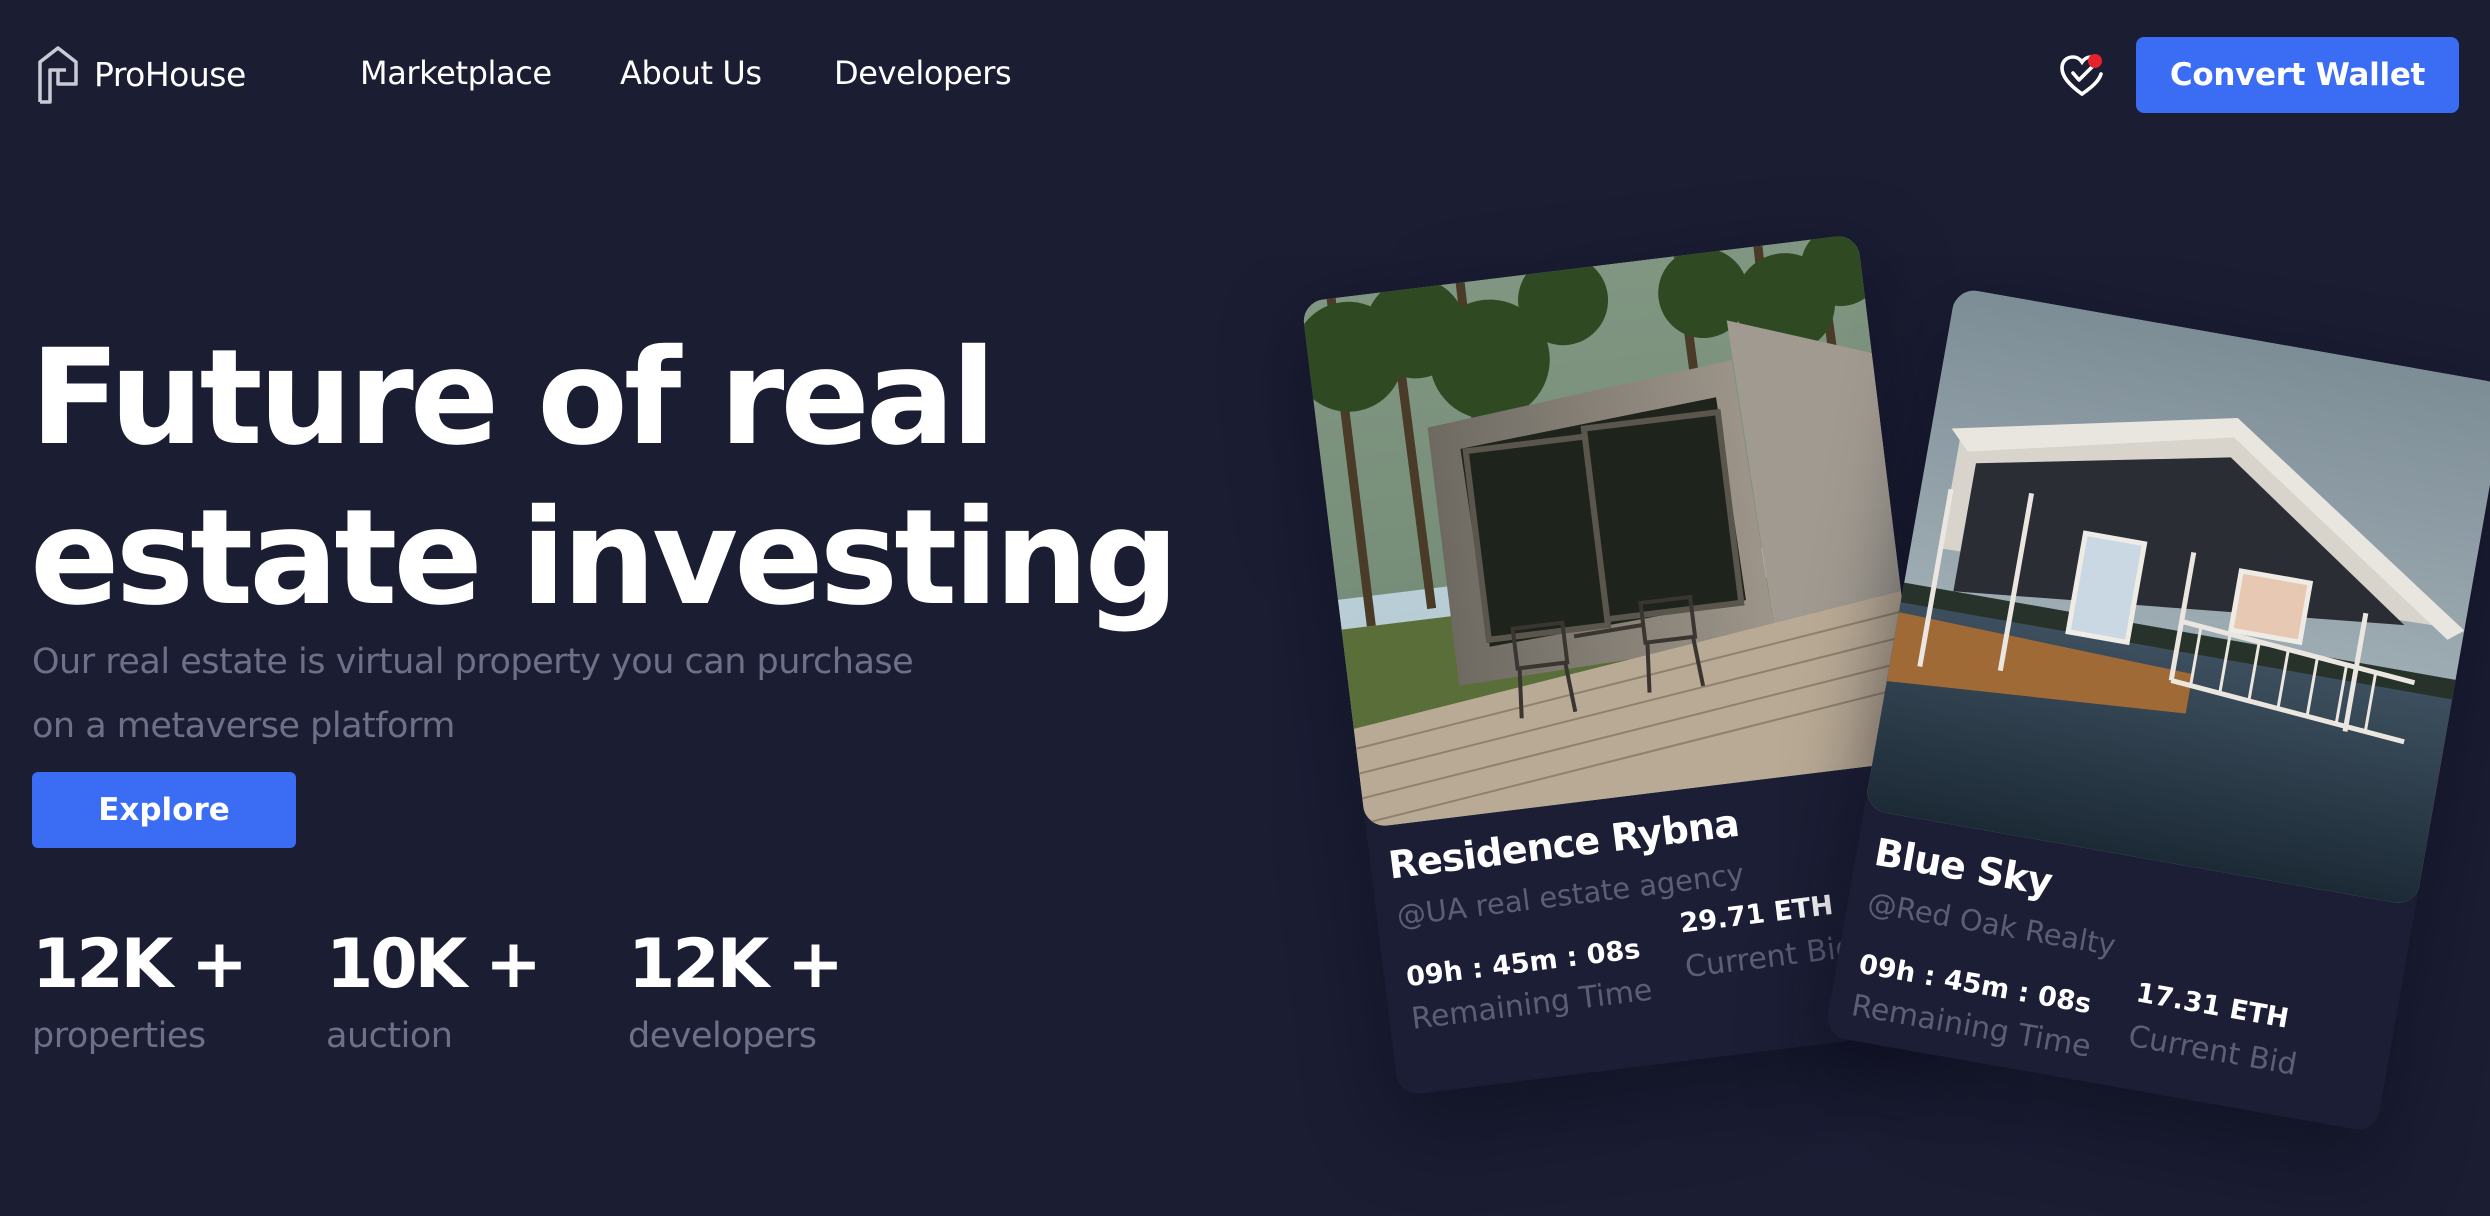 This screenshot has width=2490, height=1216. Describe the element at coordinates (456, 73) in the screenshot. I see `nav-link-marketplace: Marketplace` at that location.